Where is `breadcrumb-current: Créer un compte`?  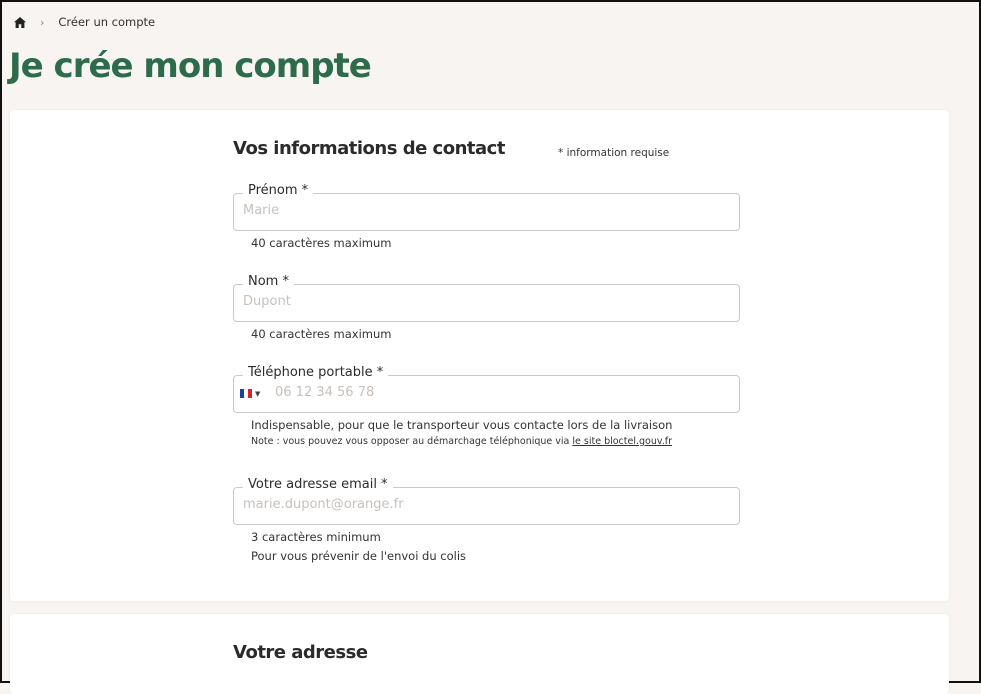 breadcrumb-current: Créer un compte is located at coordinates (107, 22).